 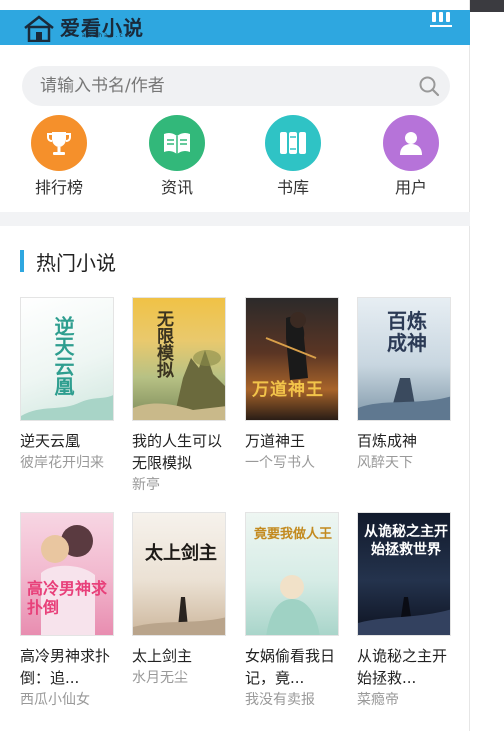 I want to click on logo-domain: akzhan.cc, so click(x=106, y=35).